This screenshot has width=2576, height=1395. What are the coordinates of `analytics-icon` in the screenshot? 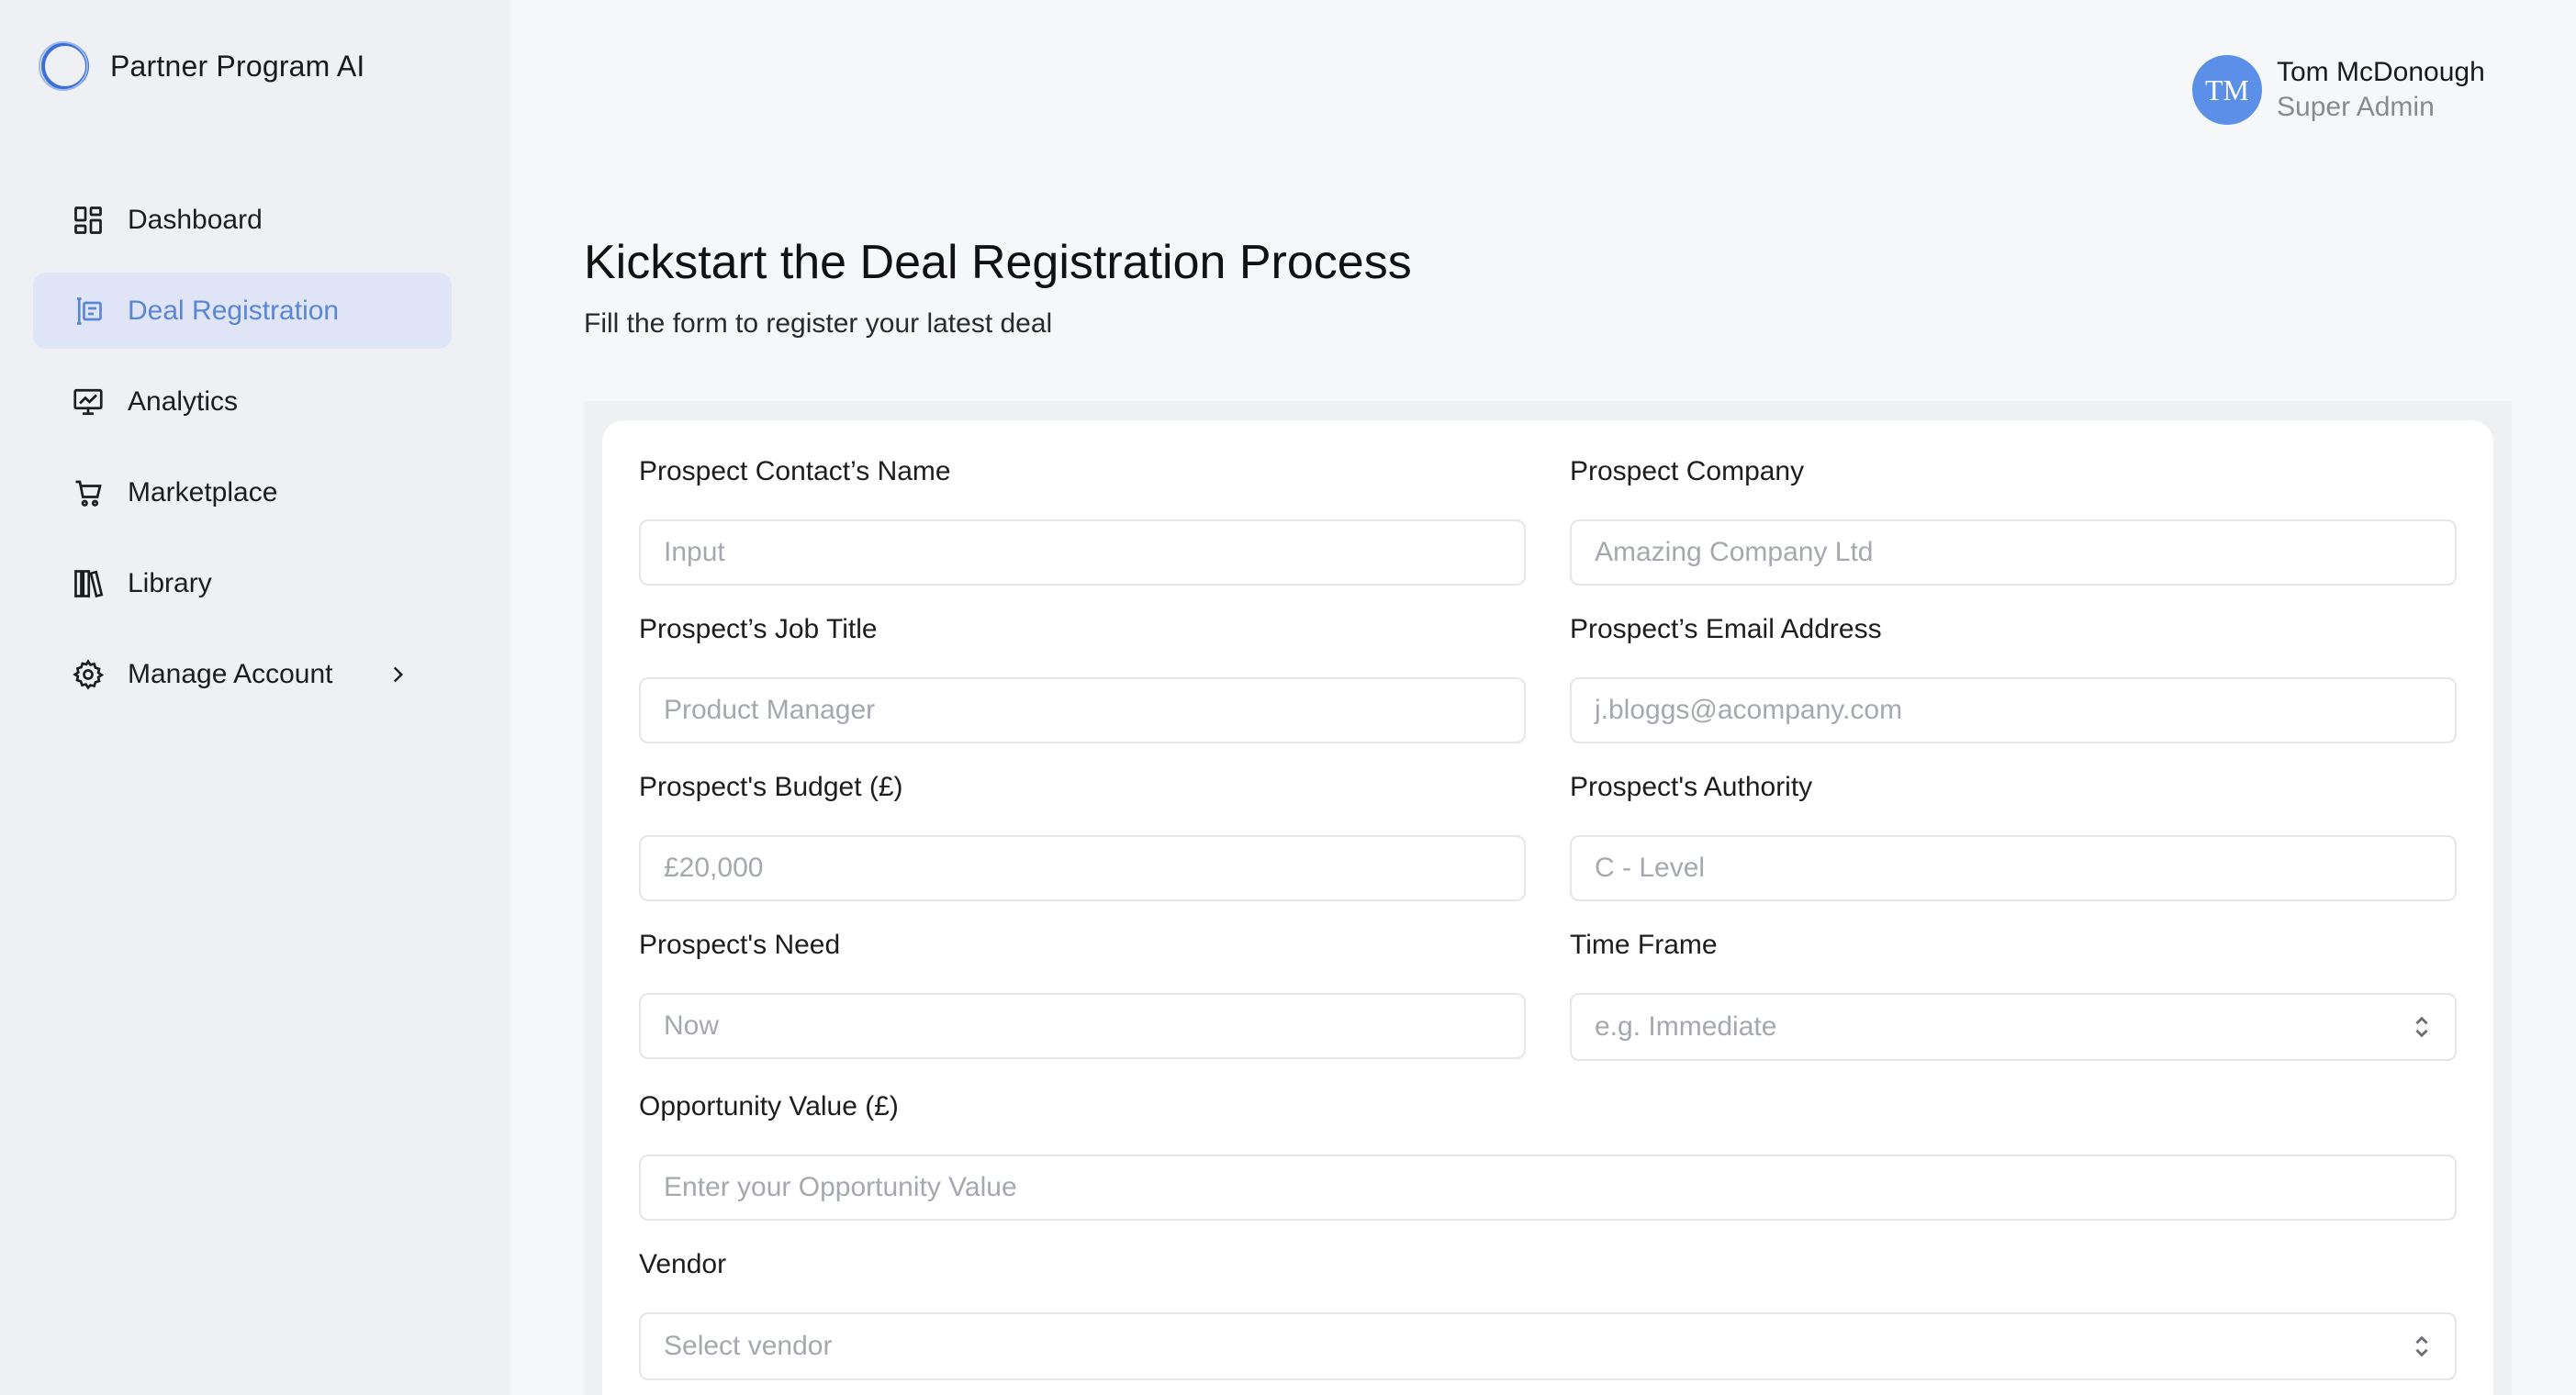 It's located at (88, 402).